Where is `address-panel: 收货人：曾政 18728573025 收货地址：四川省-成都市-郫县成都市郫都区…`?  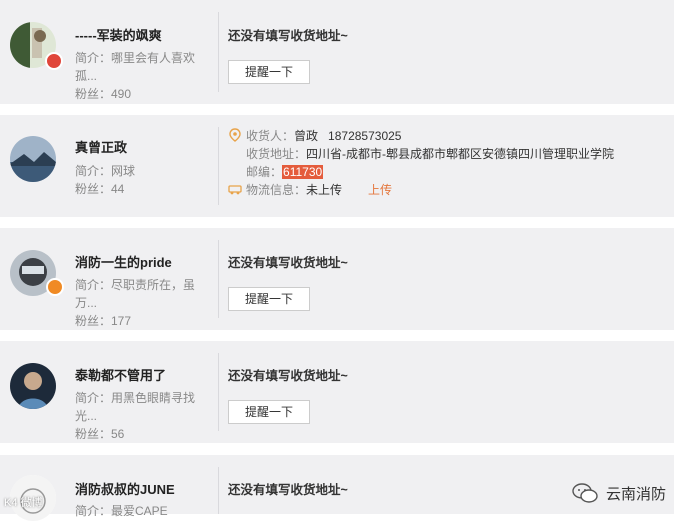 address-panel: 收货人：曾政 18728573025 收货地址：四川省-成都市-郫县成都市郫都区… is located at coordinates (421, 163).